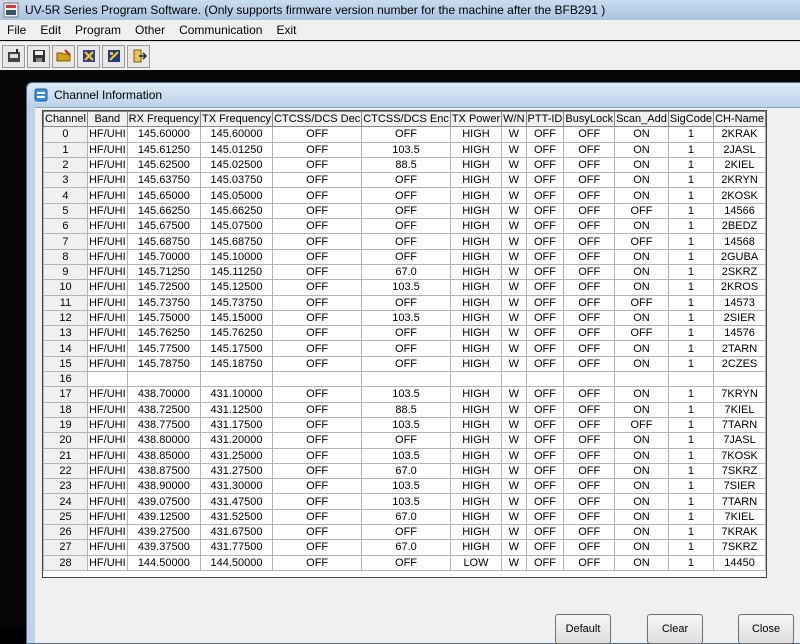  What do you see at coordinates (236, 226) in the screenshot?
I see `table-cell: 145.07500` at bounding box center [236, 226].